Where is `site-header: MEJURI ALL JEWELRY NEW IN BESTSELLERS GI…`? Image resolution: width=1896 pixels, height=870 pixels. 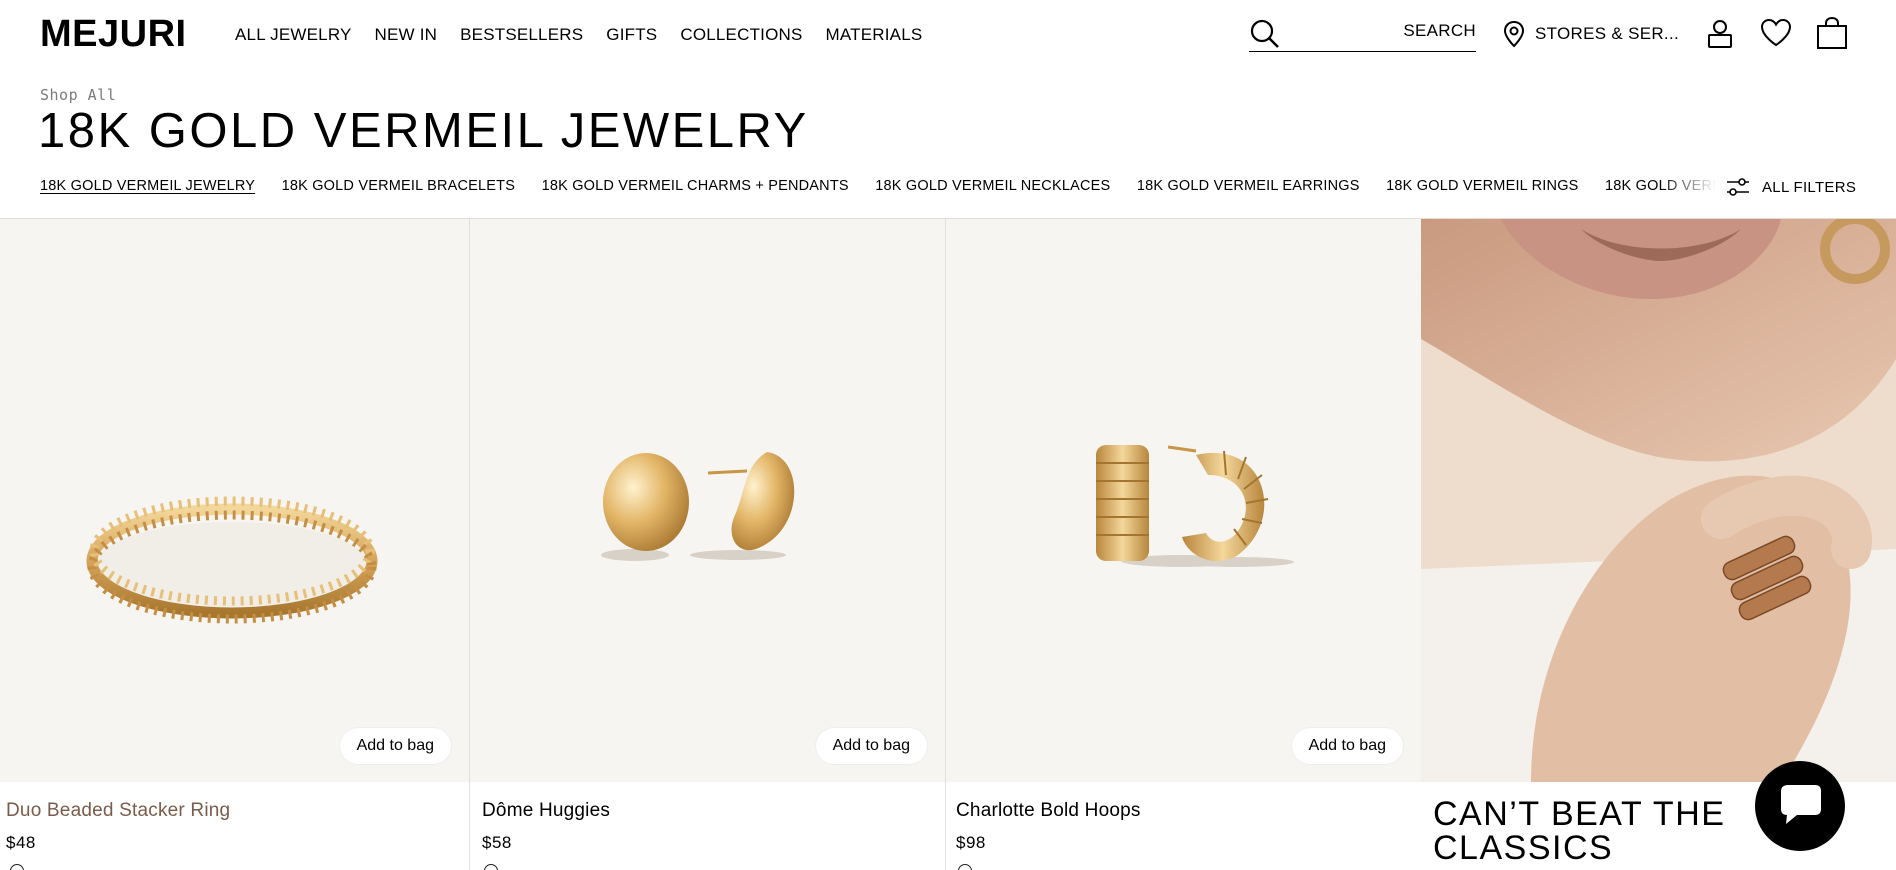 site-header: MEJURI ALL JEWELRY NEW IN BESTSELLERS GI… is located at coordinates (948, 35).